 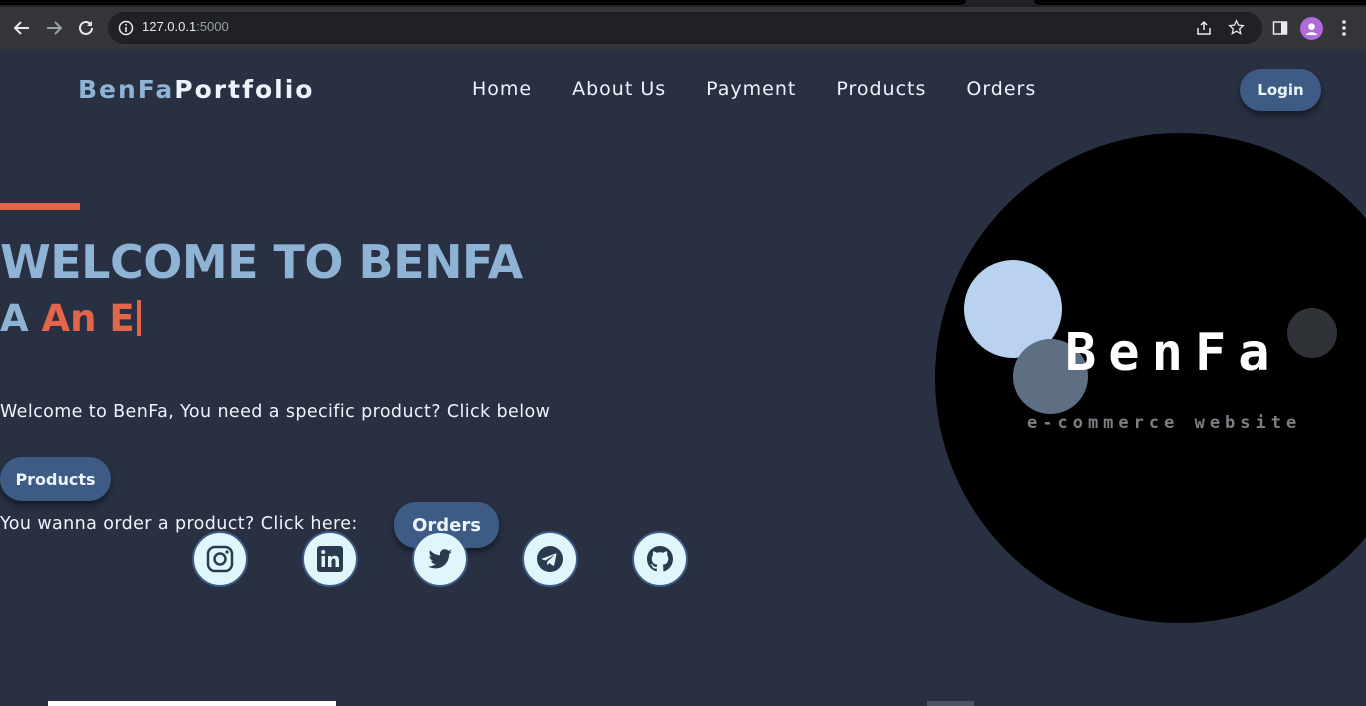 I want to click on menu-kebab-icon, so click(x=1344, y=28).